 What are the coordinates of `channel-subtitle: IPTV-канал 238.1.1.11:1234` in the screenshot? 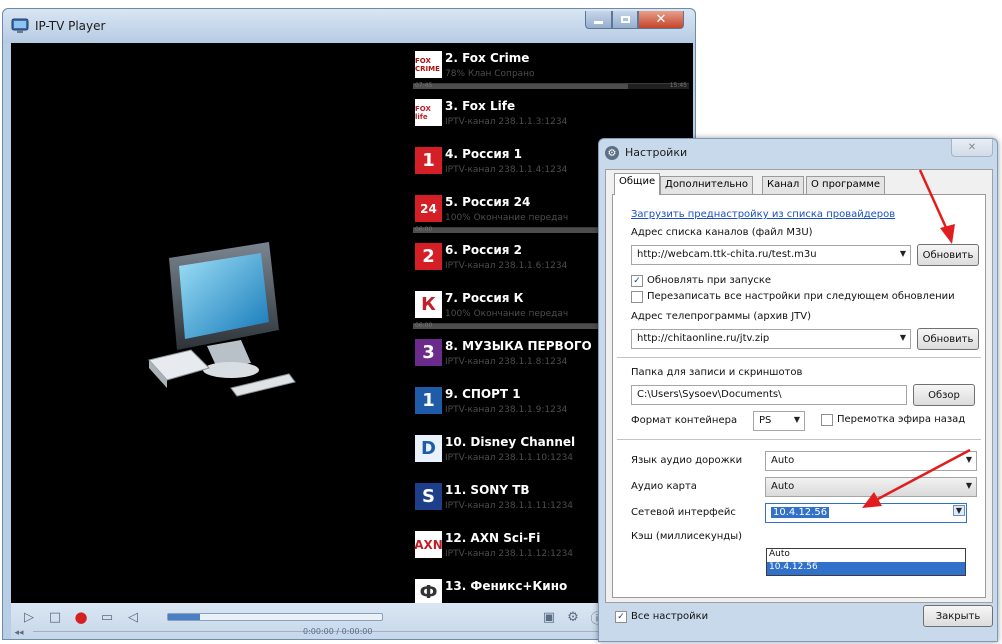 It's located at (509, 506).